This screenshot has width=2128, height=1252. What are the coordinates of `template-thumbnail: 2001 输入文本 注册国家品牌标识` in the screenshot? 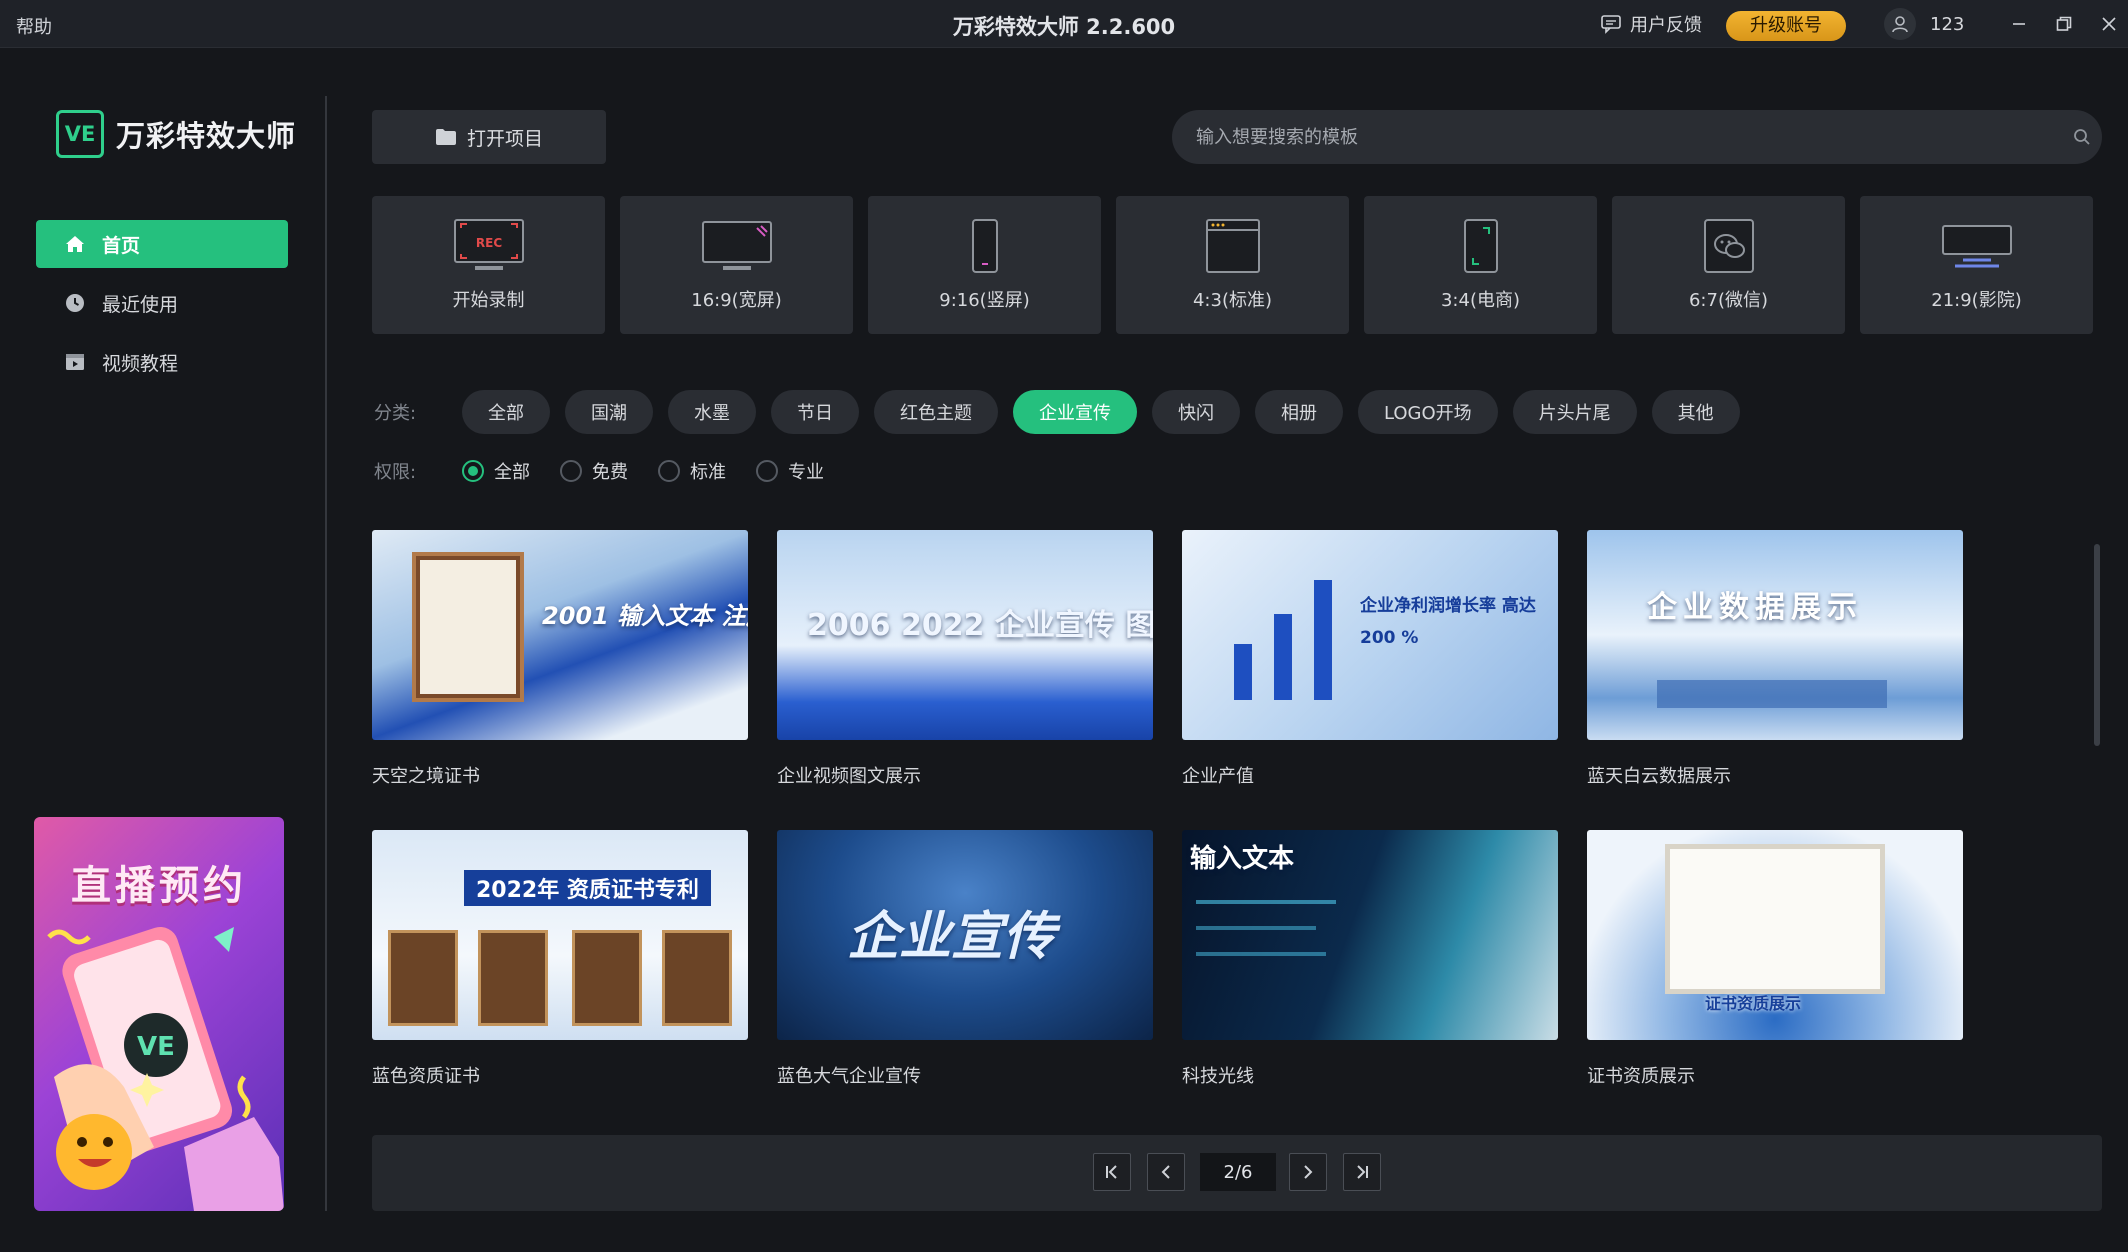 It's located at (560, 635).